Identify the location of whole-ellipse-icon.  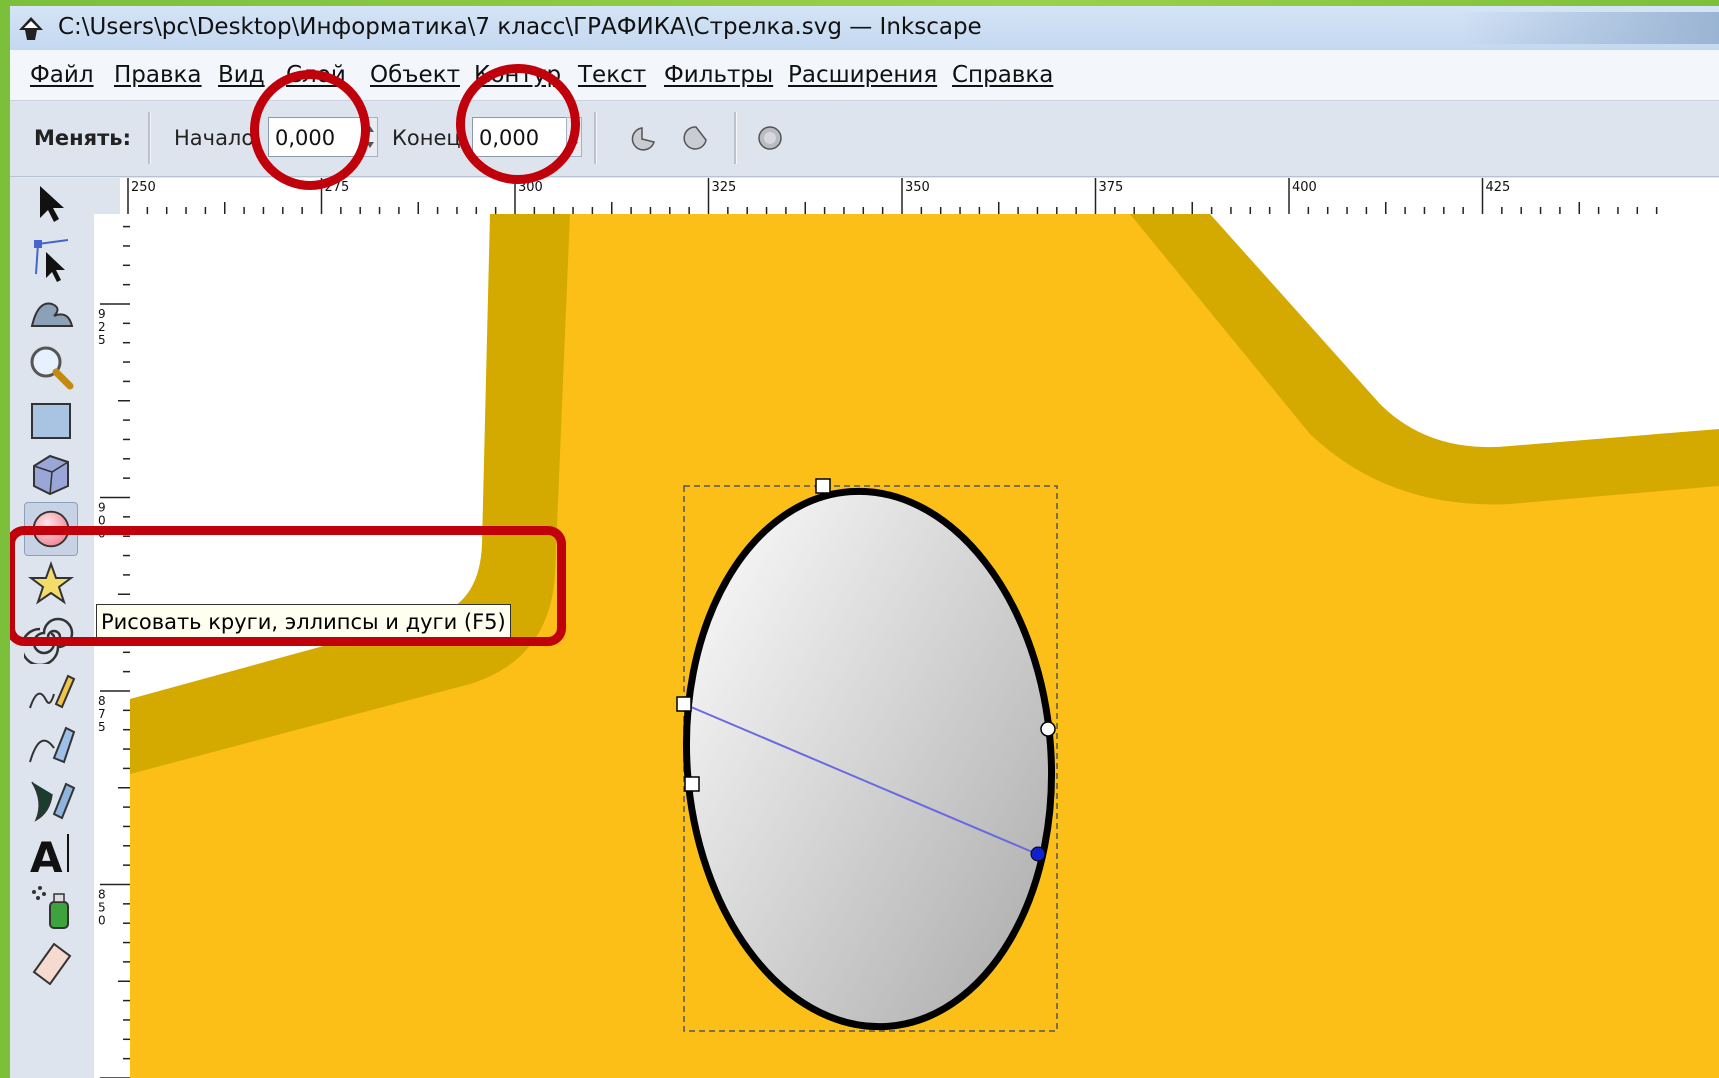
(770, 138).